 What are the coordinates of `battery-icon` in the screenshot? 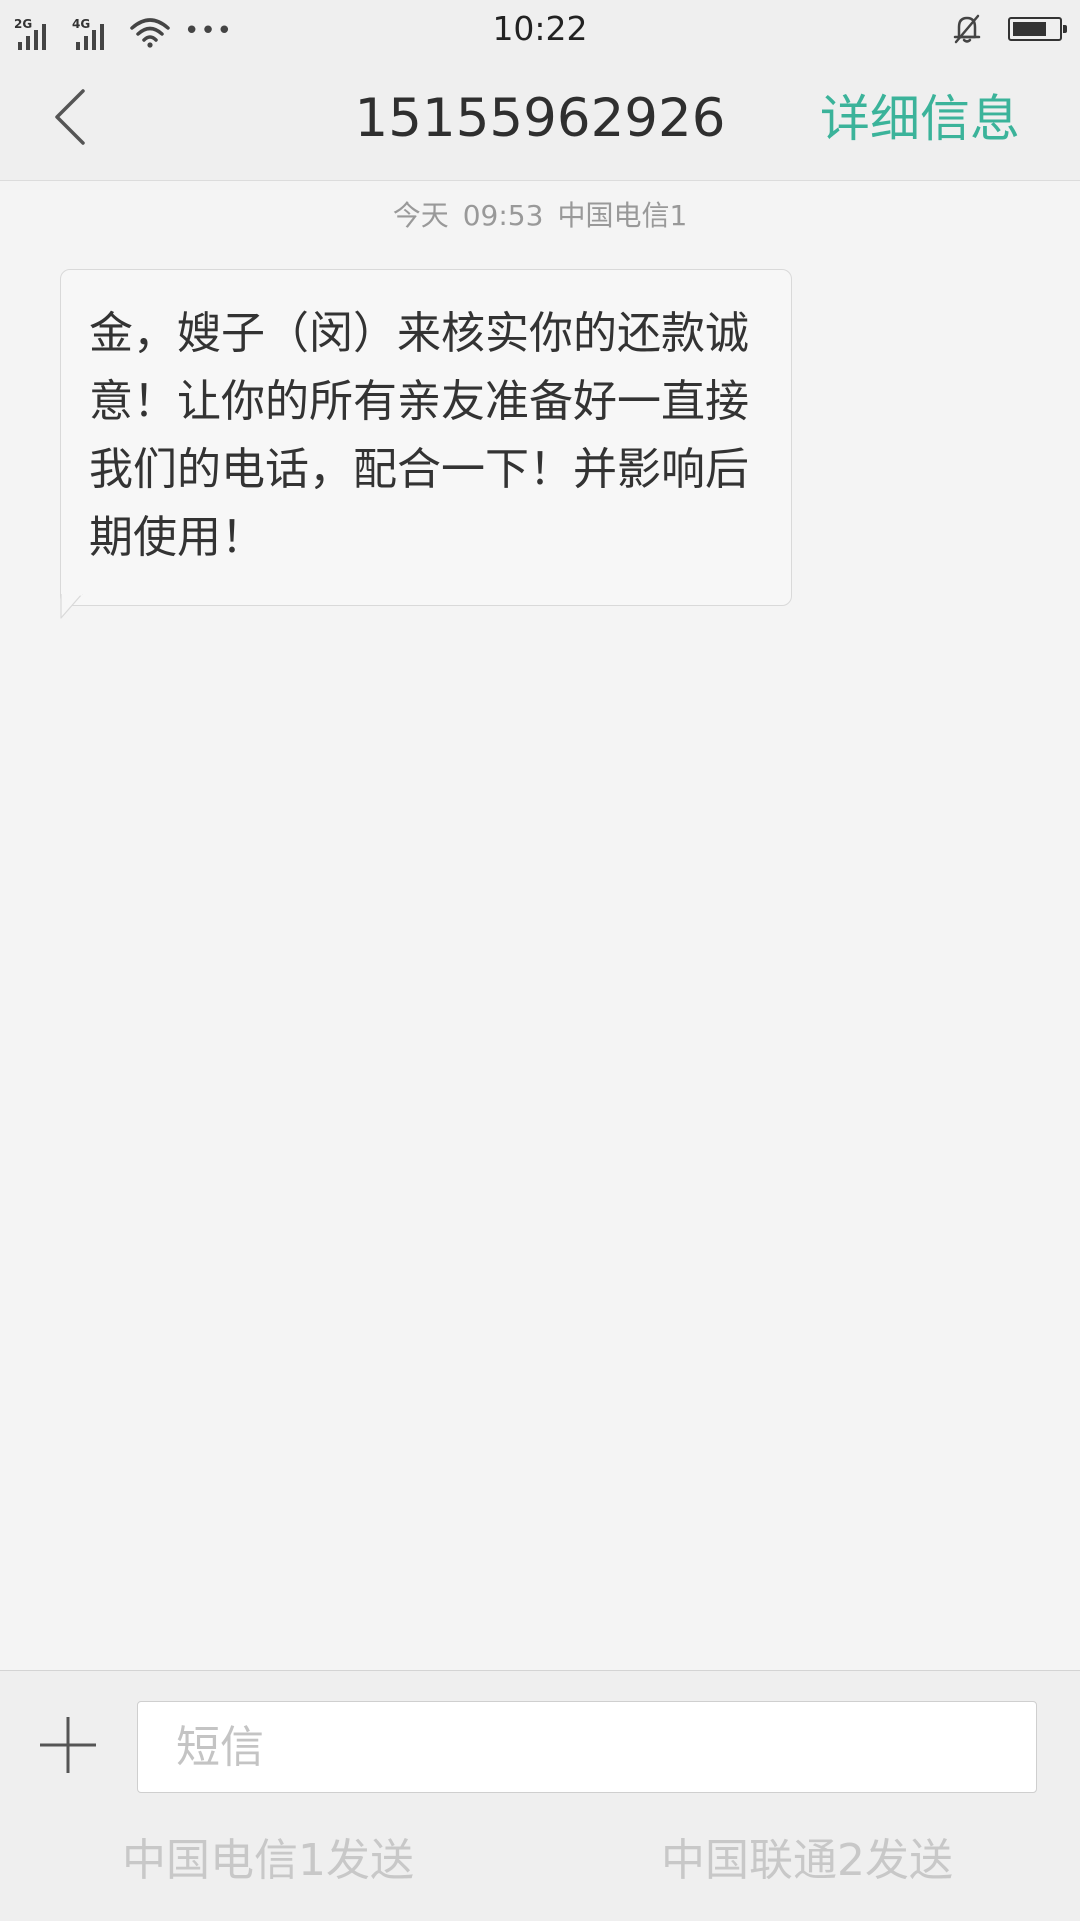 It's located at (1037, 29).